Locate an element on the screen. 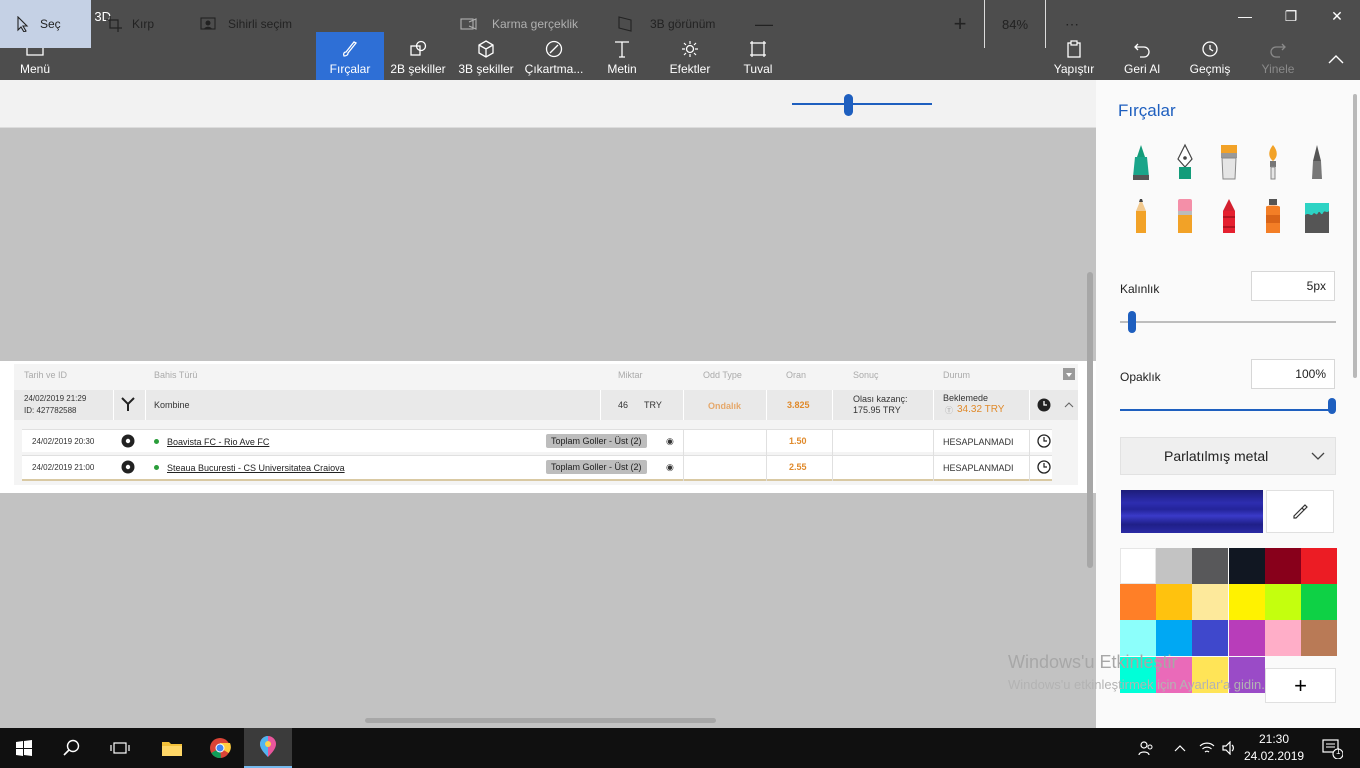 The height and width of the screenshot is (768, 1360). shapes-2d-icon is located at coordinates (418, 49).